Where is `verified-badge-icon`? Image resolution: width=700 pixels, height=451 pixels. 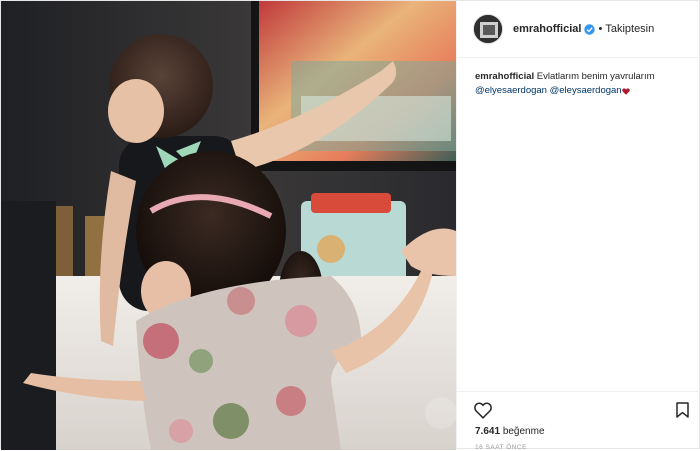 verified-badge-icon is located at coordinates (590, 29).